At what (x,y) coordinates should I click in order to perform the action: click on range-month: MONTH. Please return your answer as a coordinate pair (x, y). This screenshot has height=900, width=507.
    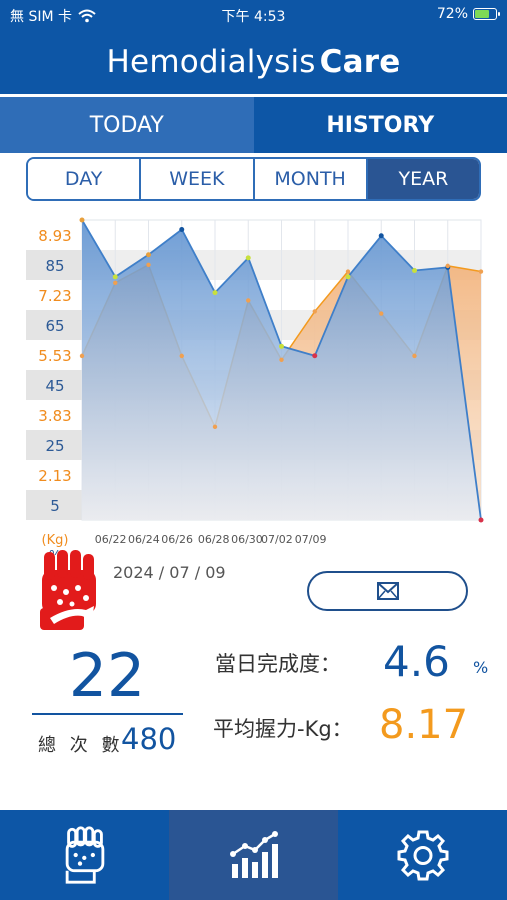
    Looking at the image, I should click on (311, 179).